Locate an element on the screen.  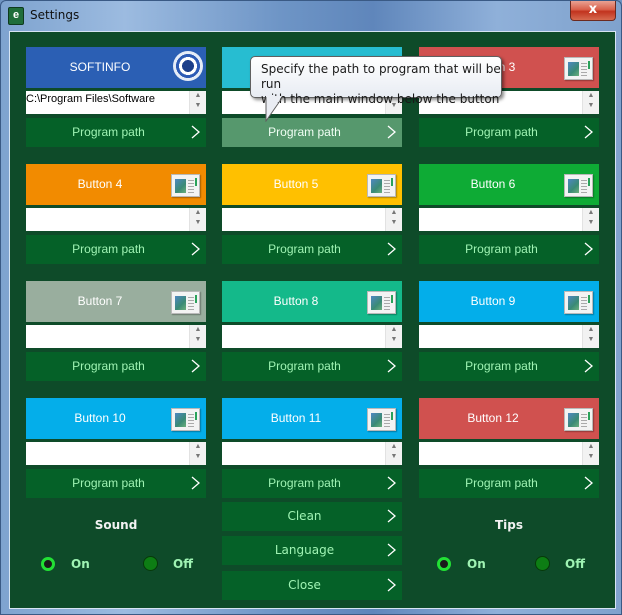
launcher-button-7: Button 7 is located at coordinates (116, 301).